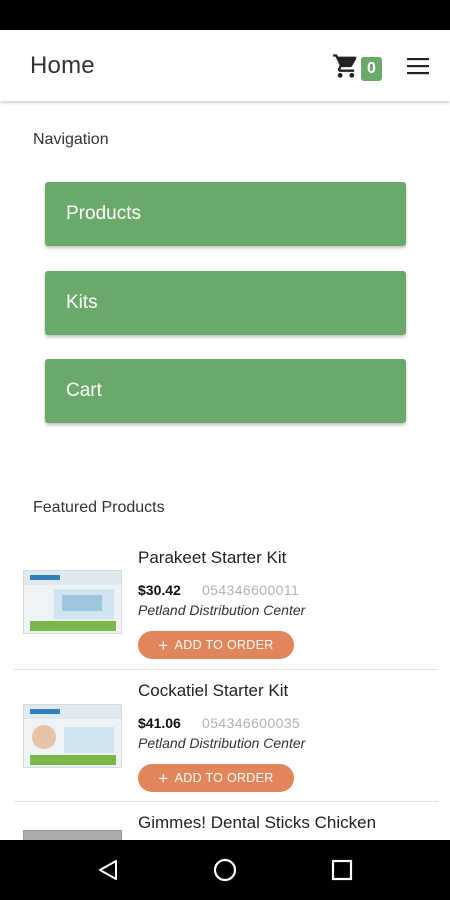 The height and width of the screenshot is (900, 450). Describe the element at coordinates (418, 66) in the screenshot. I see `menu-icon` at that location.